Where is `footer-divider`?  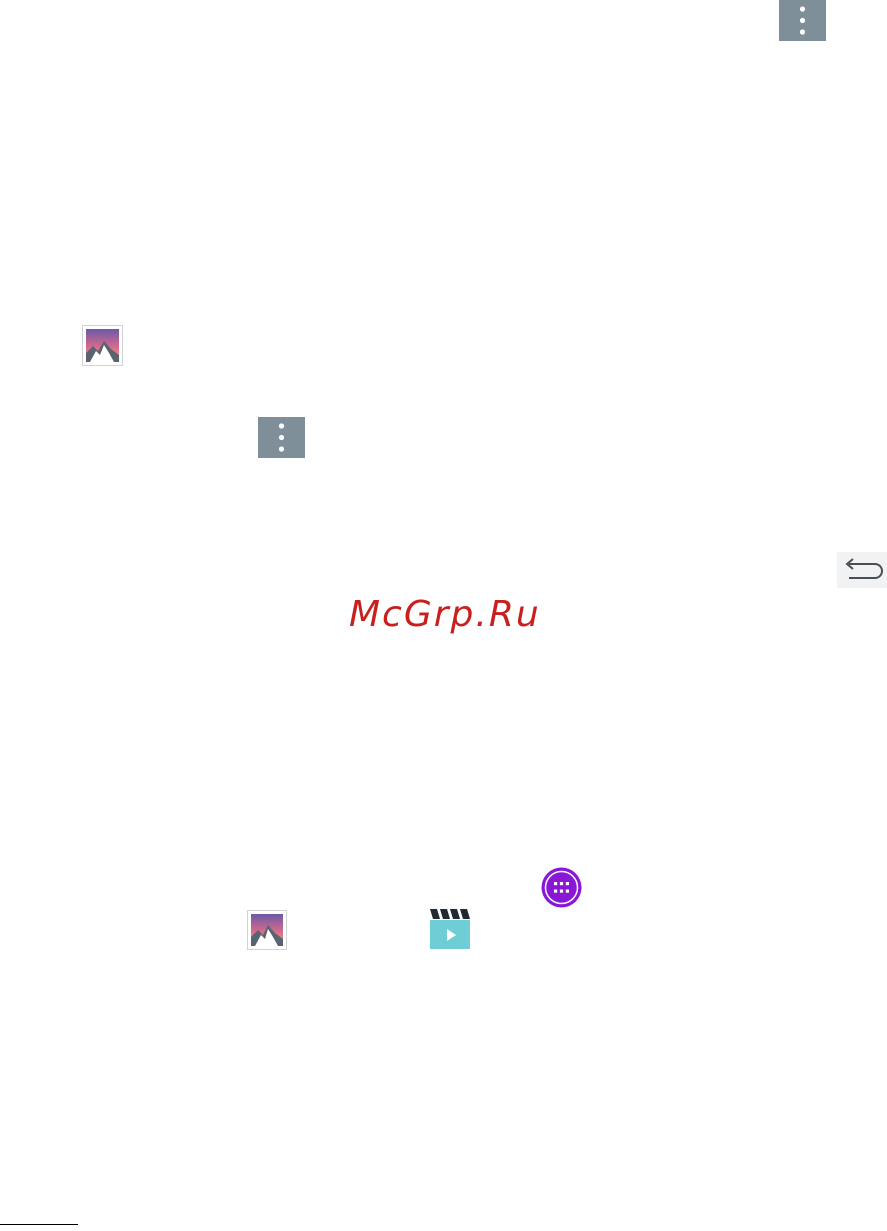 footer-divider is located at coordinates (39, 1224).